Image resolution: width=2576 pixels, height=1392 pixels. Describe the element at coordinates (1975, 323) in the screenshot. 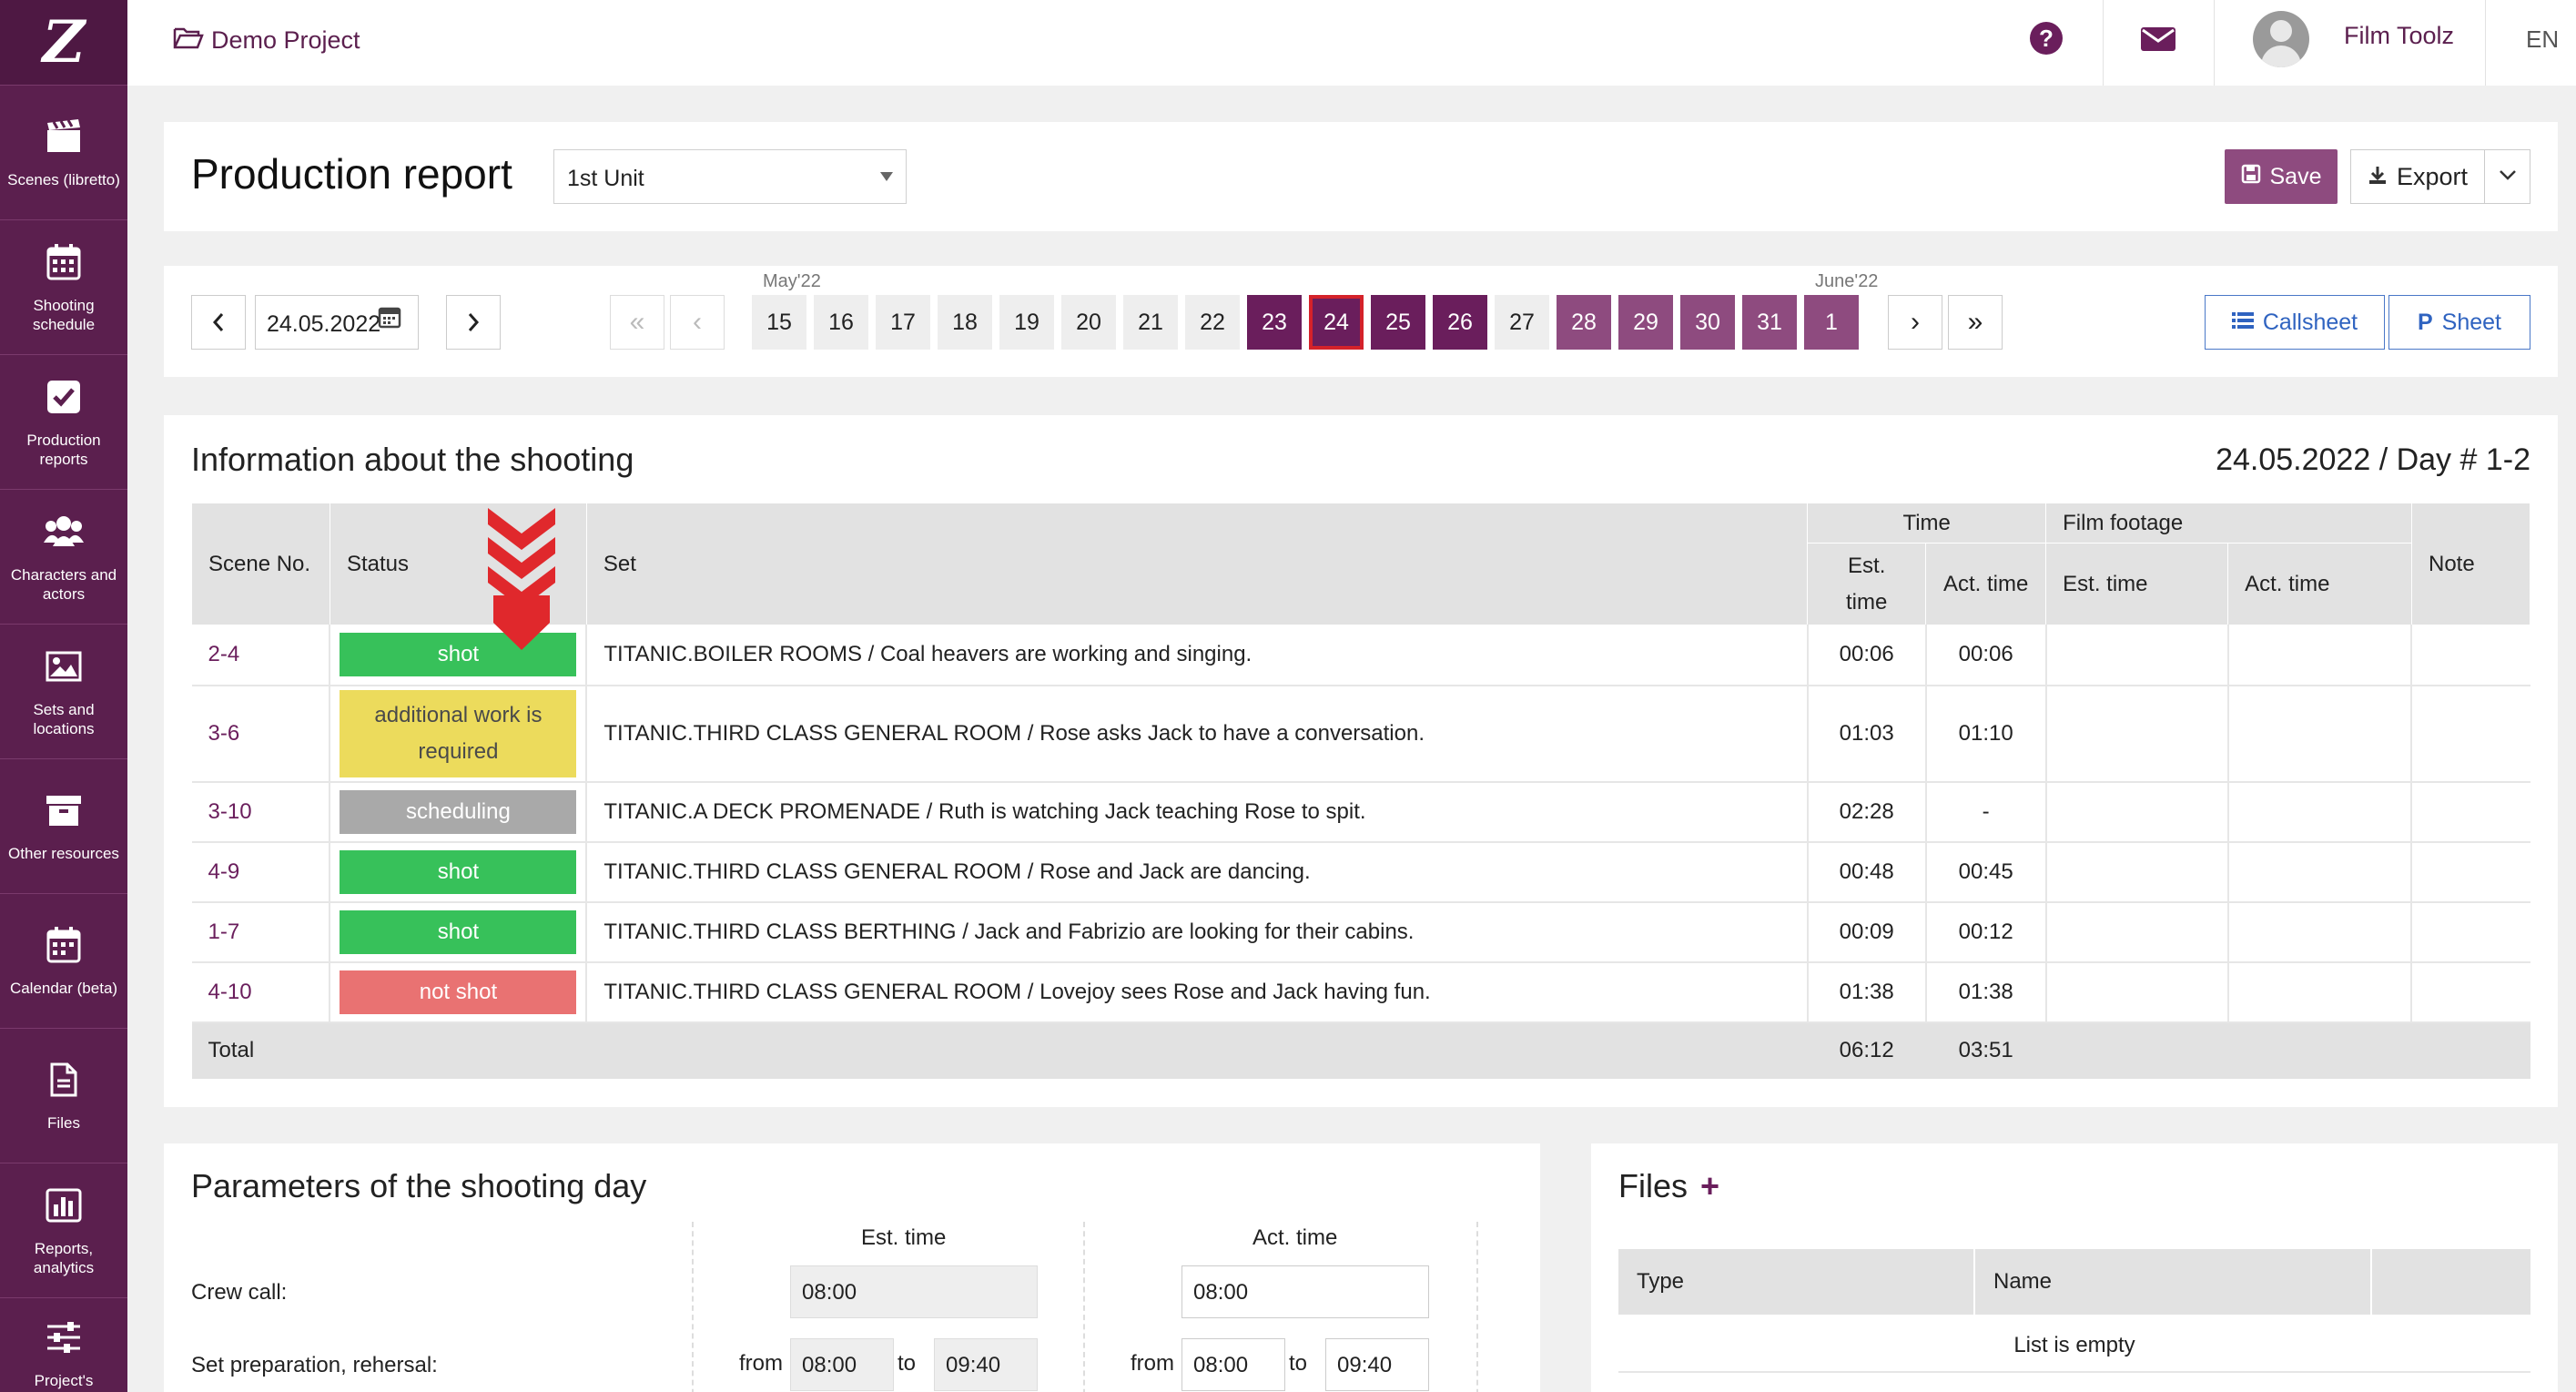

I see `last-page-button: »` at that location.